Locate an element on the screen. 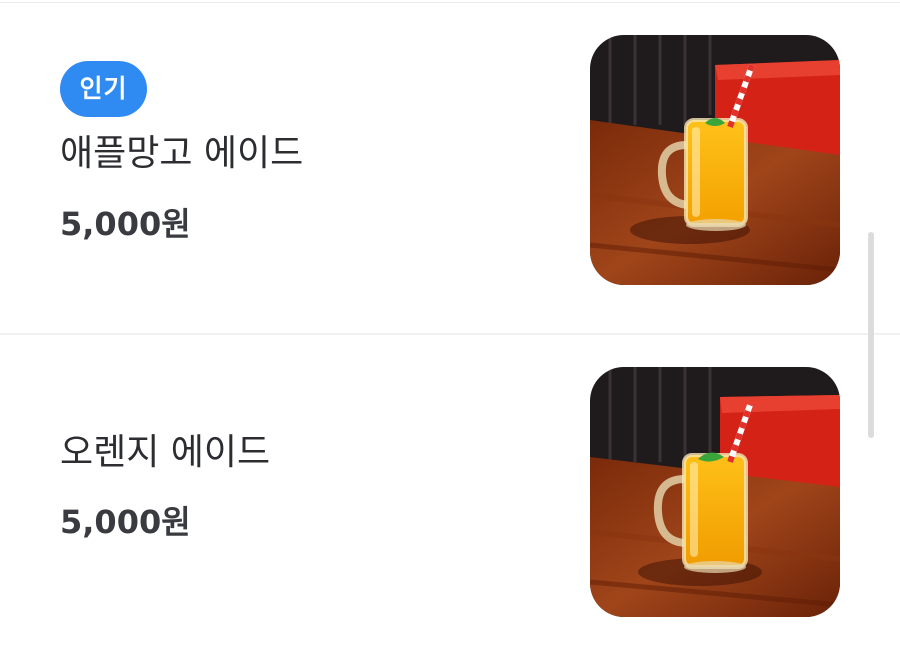 This screenshot has width=900, height=654. popular-badge: 인기 is located at coordinates (103, 89).